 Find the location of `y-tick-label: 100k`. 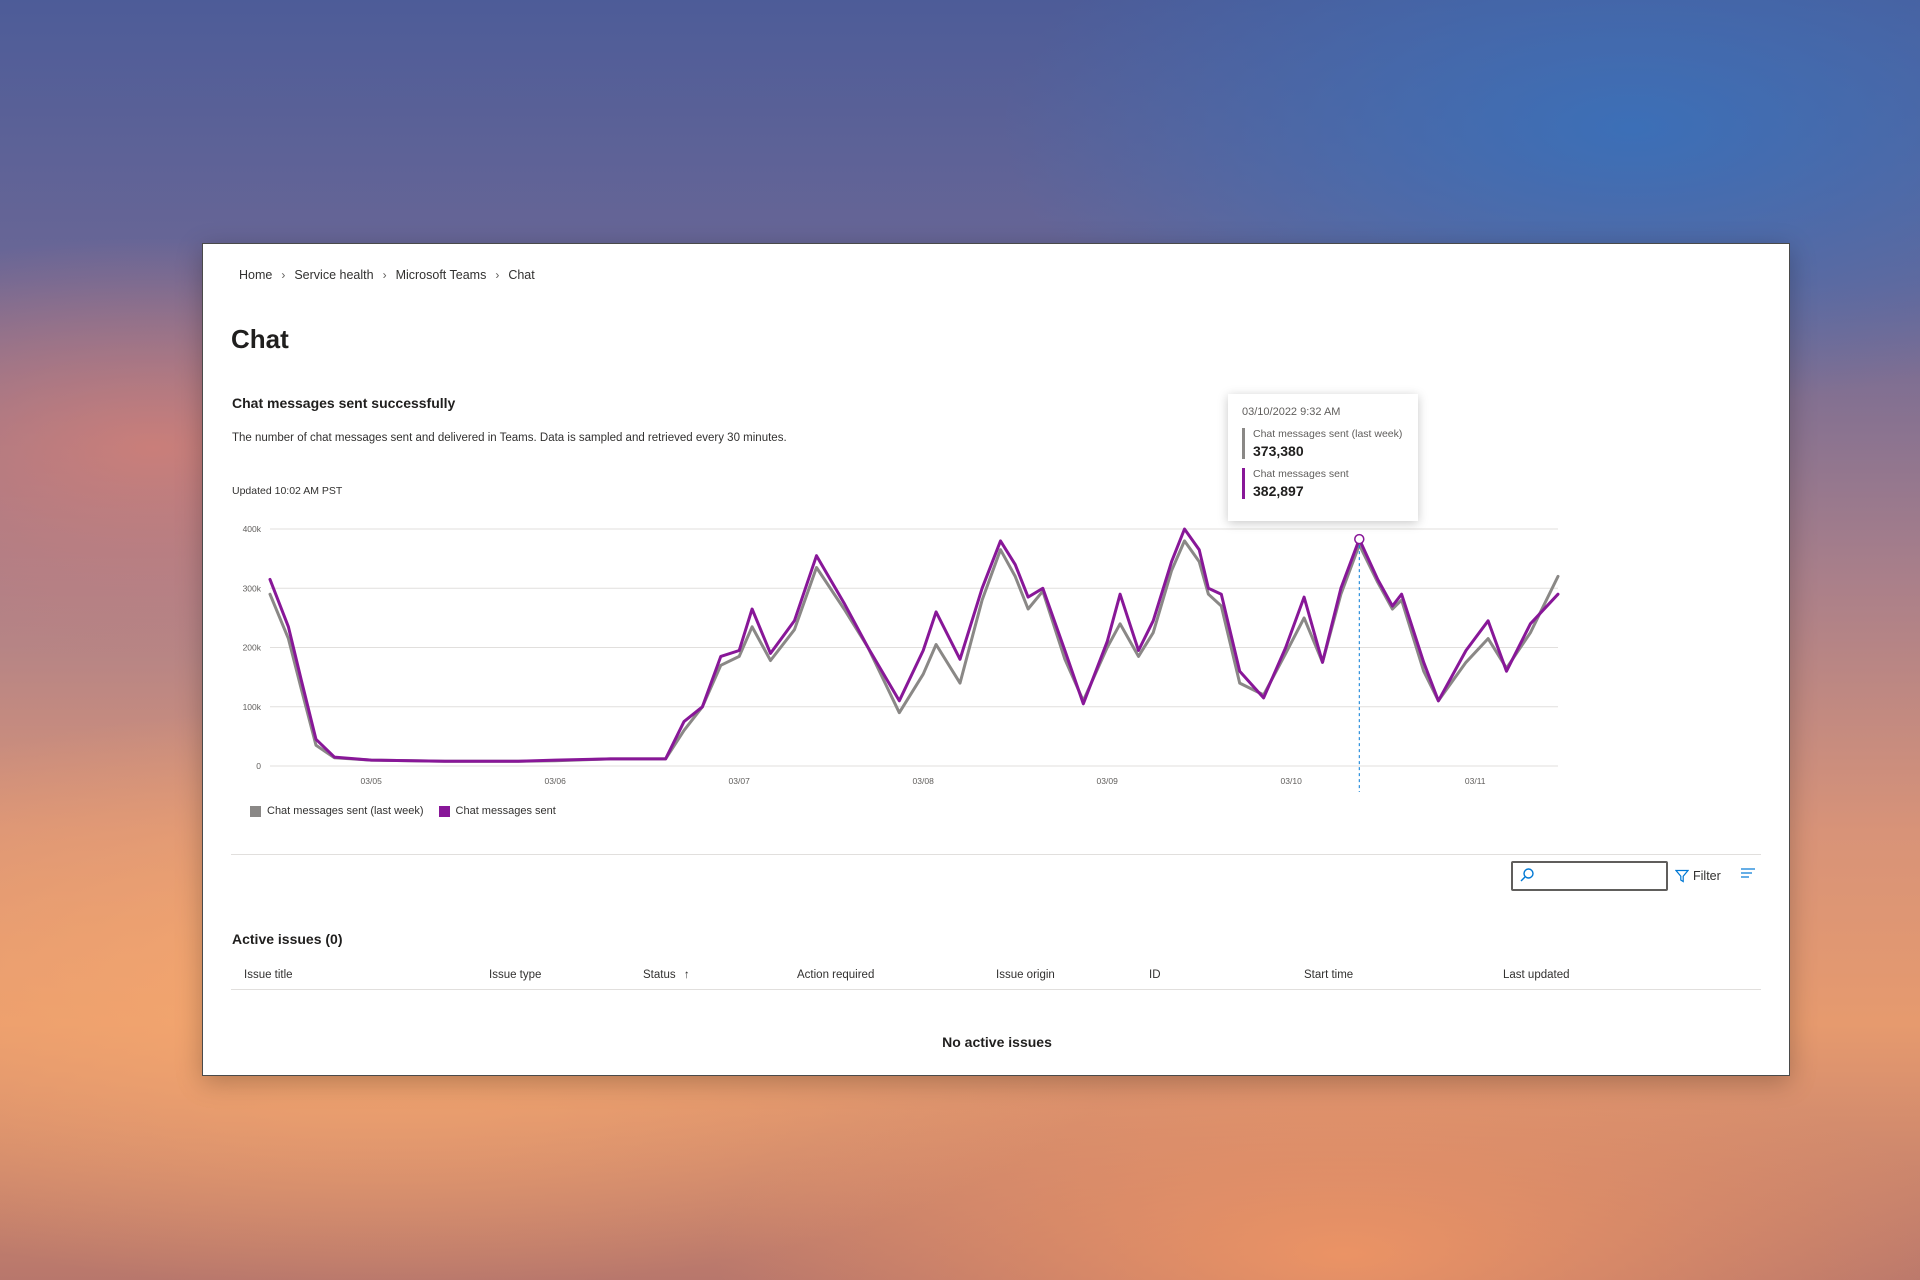

y-tick-label: 100k is located at coordinates (252, 707).